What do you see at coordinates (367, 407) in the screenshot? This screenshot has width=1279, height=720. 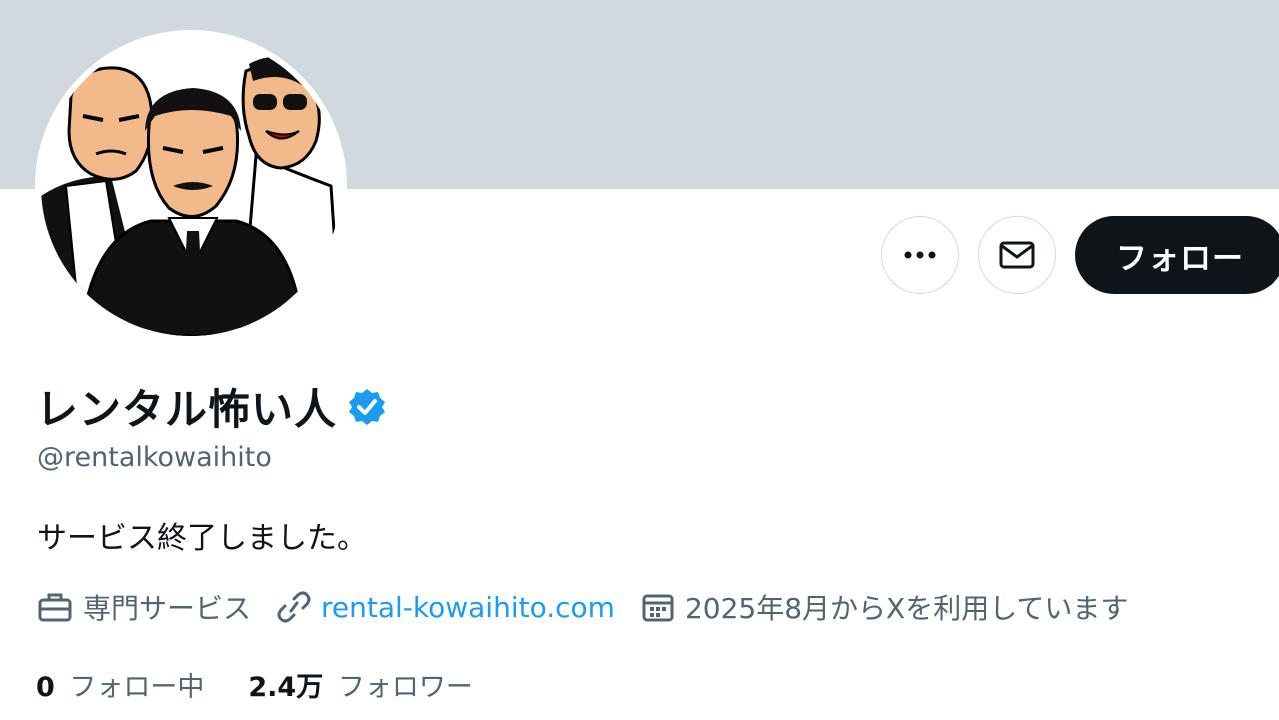 I see `verified-badge-icon` at bounding box center [367, 407].